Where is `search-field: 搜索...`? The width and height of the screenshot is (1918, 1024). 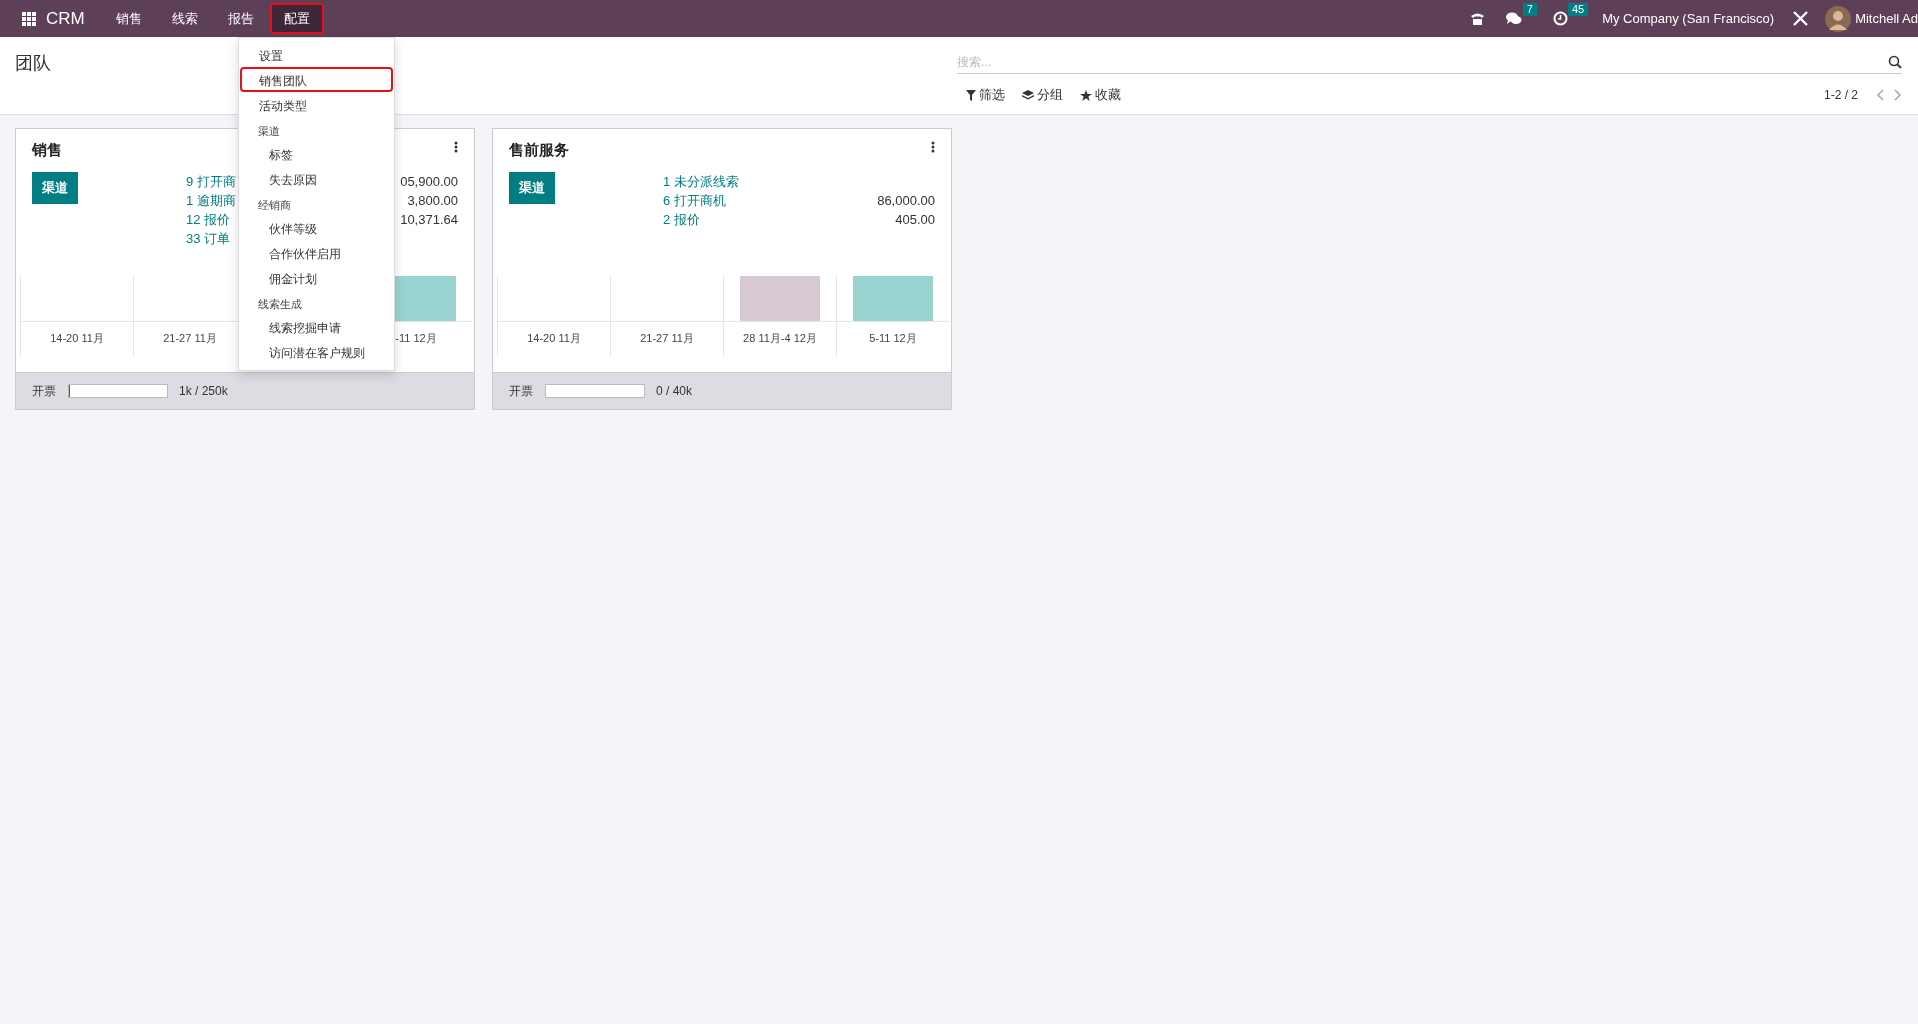 search-field: 搜索... is located at coordinates (1422, 62).